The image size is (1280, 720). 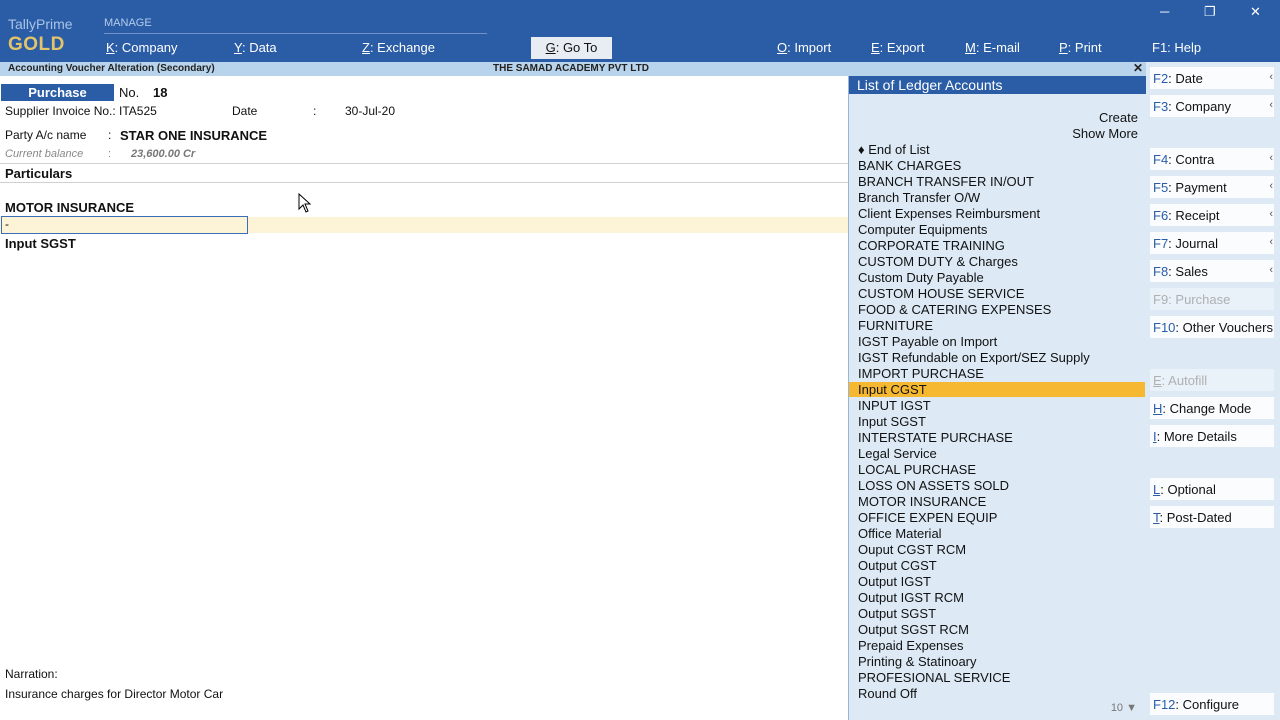 What do you see at coordinates (69, 207) in the screenshot?
I see `entry-row: MOTOR INSURANCE` at bounding box center [69, 207].